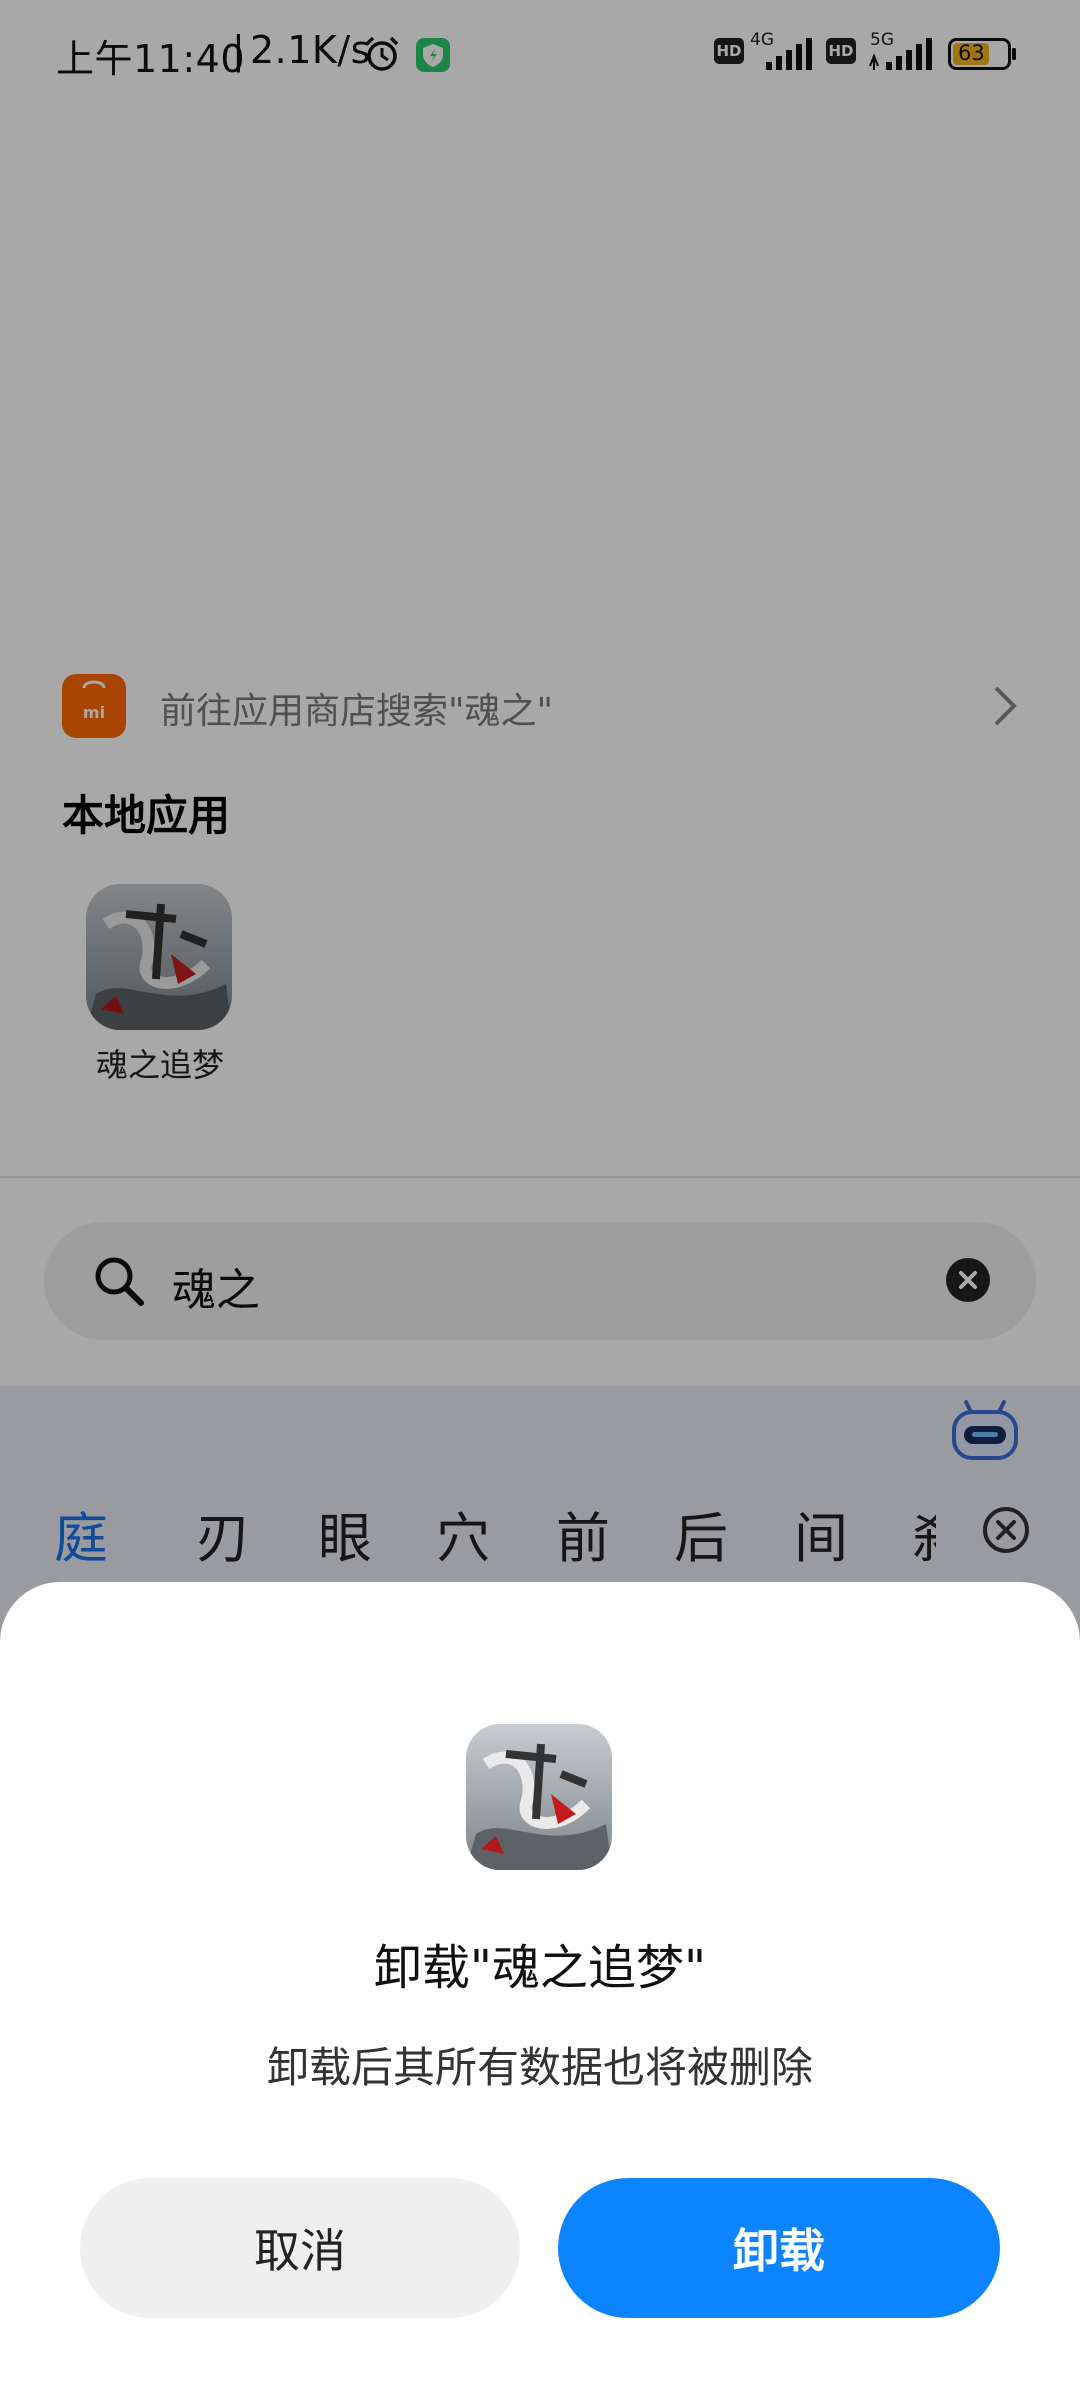  What do you see at coordinates (779, 2248) in the screenshot?
I see `uninstall-button: 卸载` at bounding box center [779, 2248].